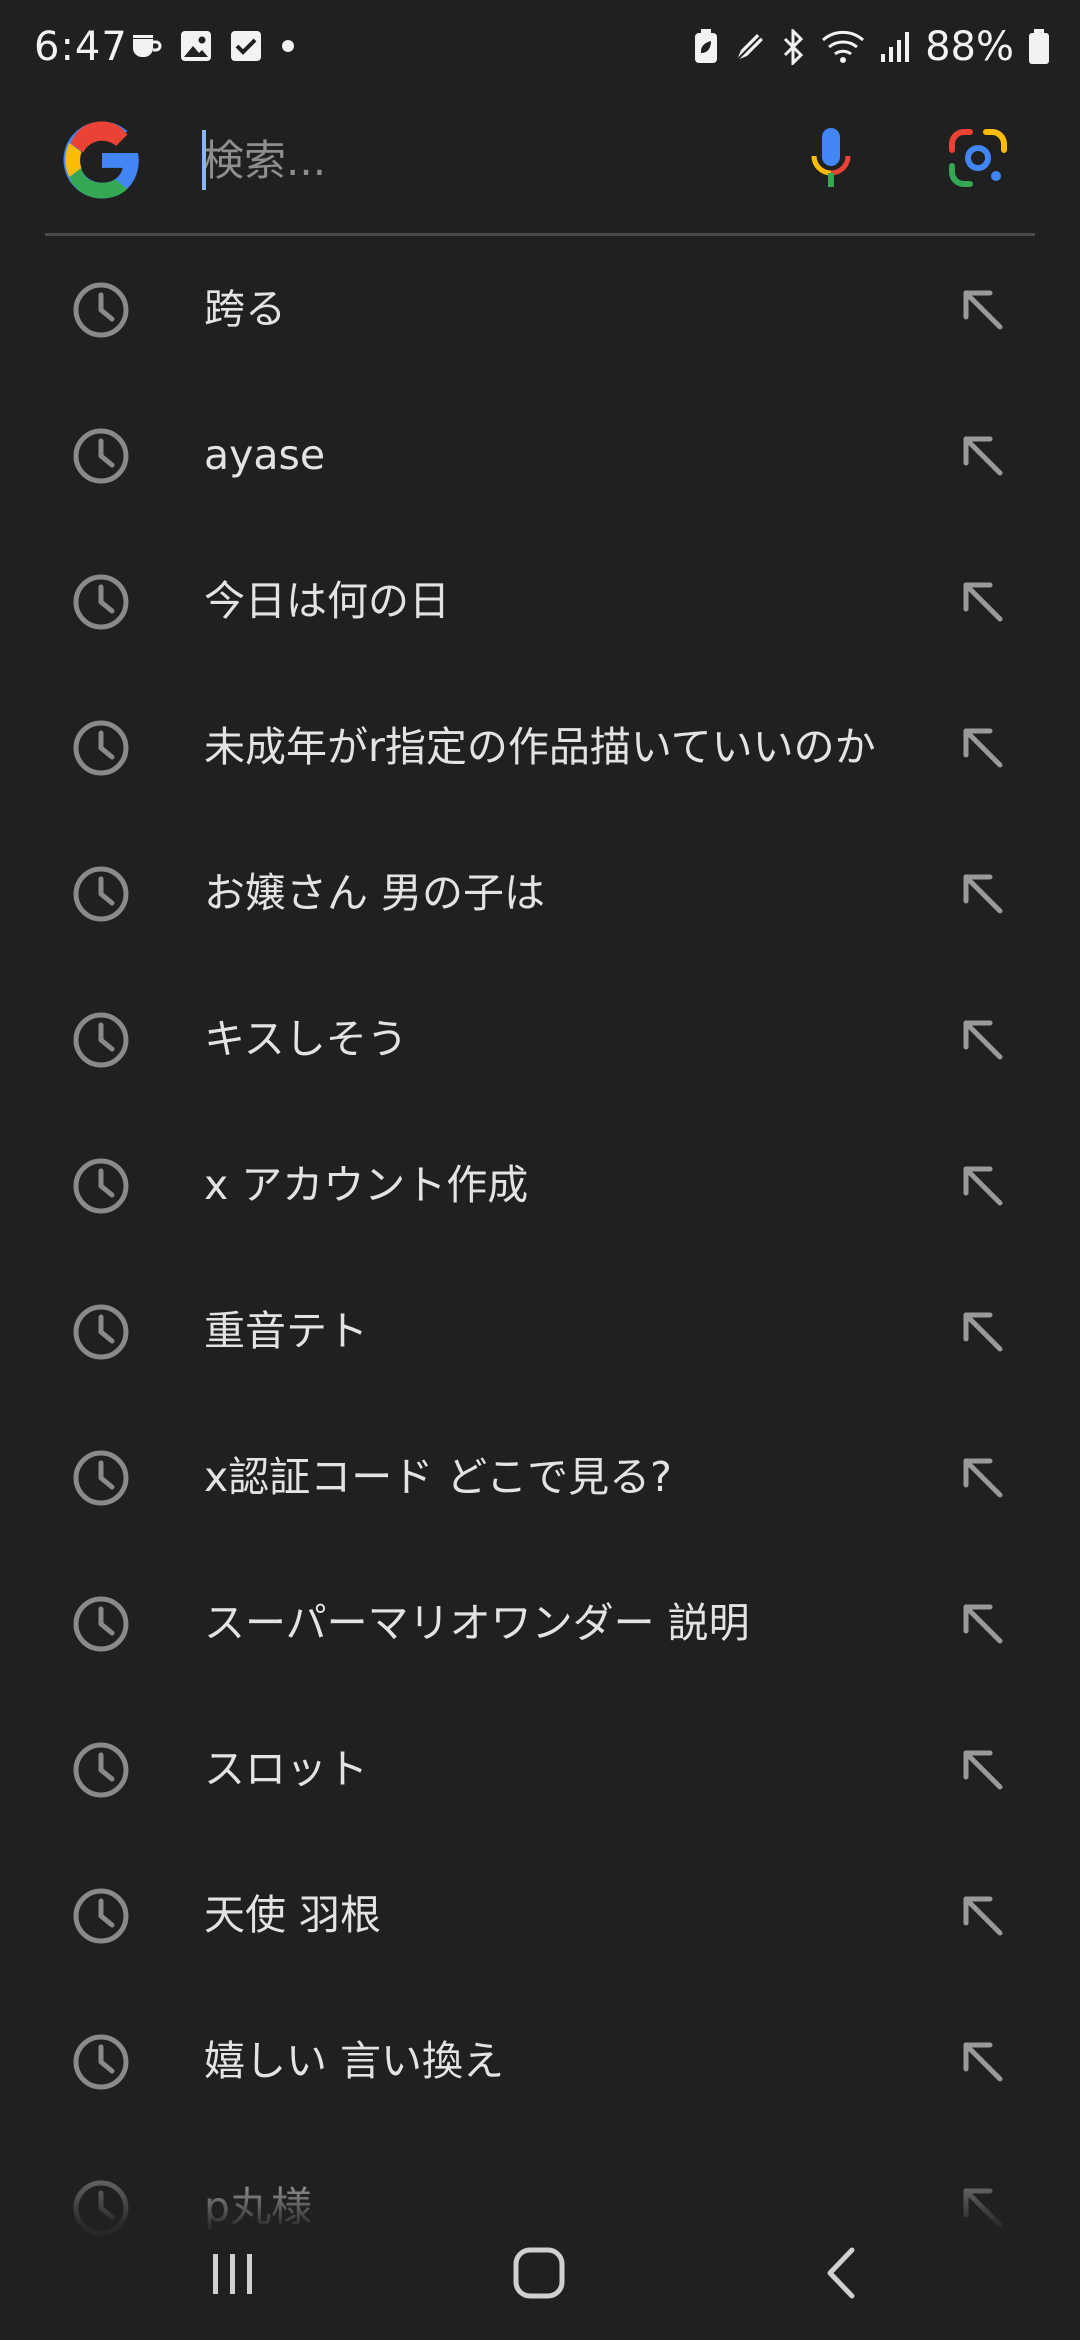 This screenshot has height=2340, width=1080. What do you see at coordinates (366, 1185) in the screenshot?
I see `history-item-label: x アカウント作成` at bounding box center [366, 1185].